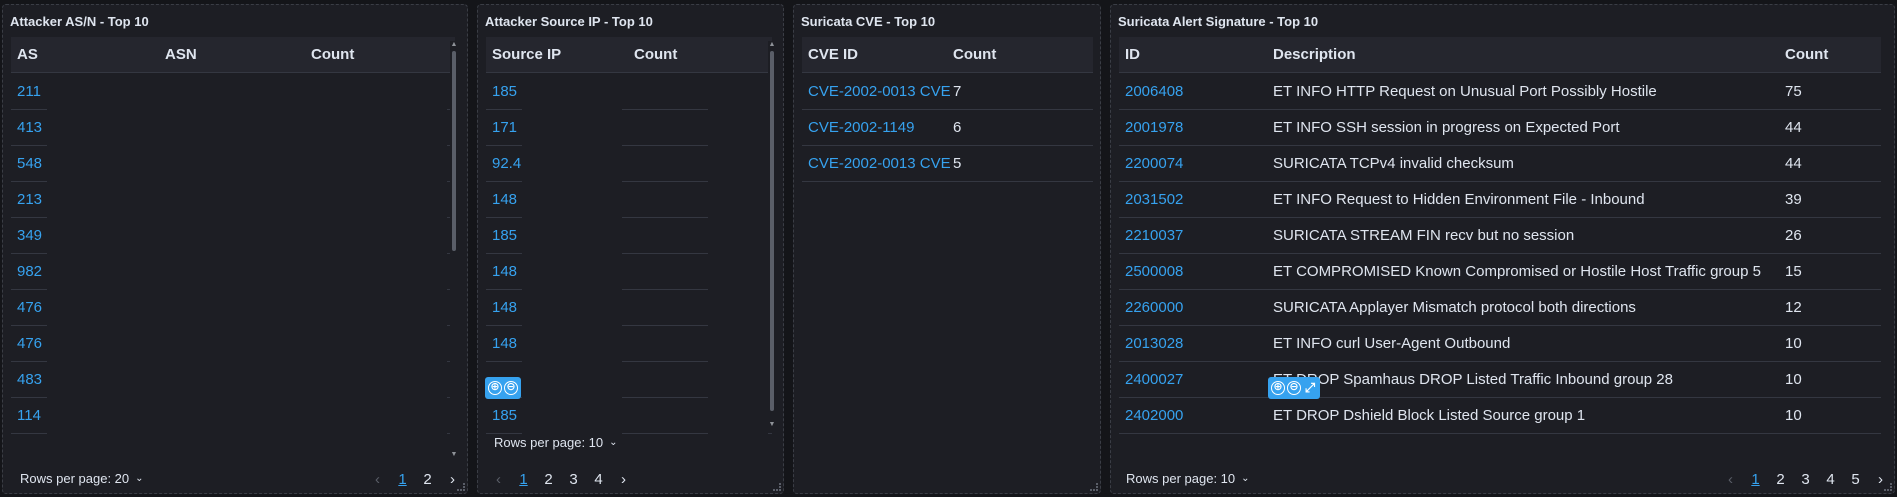 The width and height of the screenshot is (1897, 497). What do you see at coordinates (1195, 308) in the screenshot?
I see `signature-id-cell: 2260000` at bounding box center [1195, 308].